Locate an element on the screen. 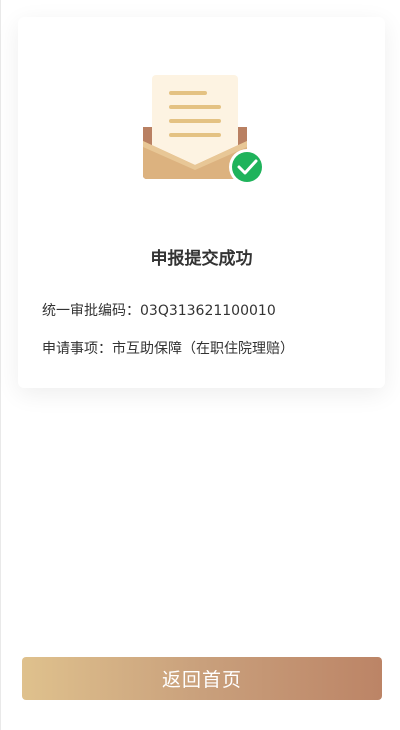 This screenshot has width=400, height=730. success-title: 申报提交成功 is located at coordinates (201, 259).